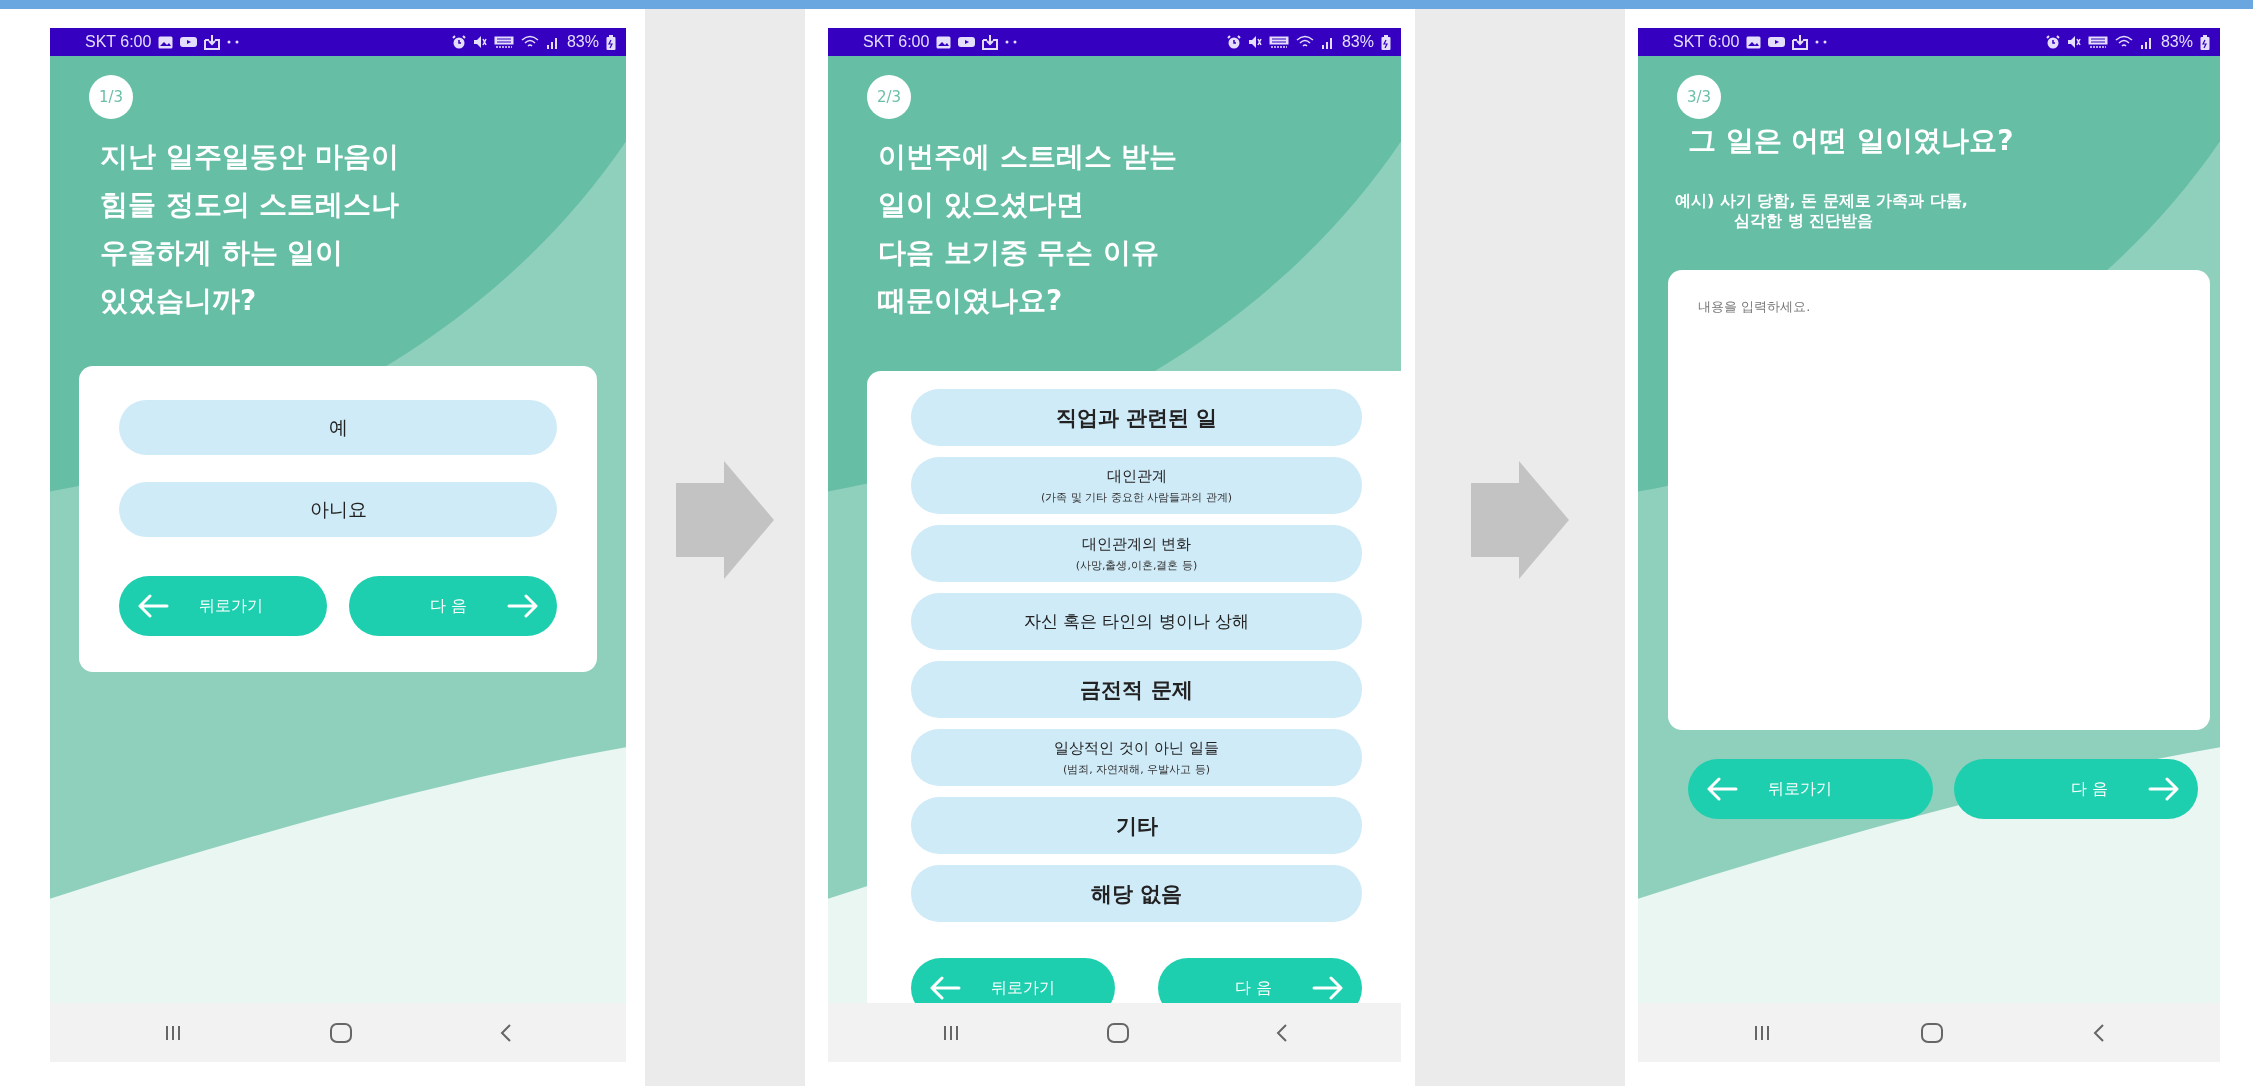 Image resolution: width=2253 pixels, height=1086 pixels. I want to click on example-hint: 예시) 사기 당함, 돈 문제로 가족과 다툼, 심각한 병 진단받음, so click(1822, 211).